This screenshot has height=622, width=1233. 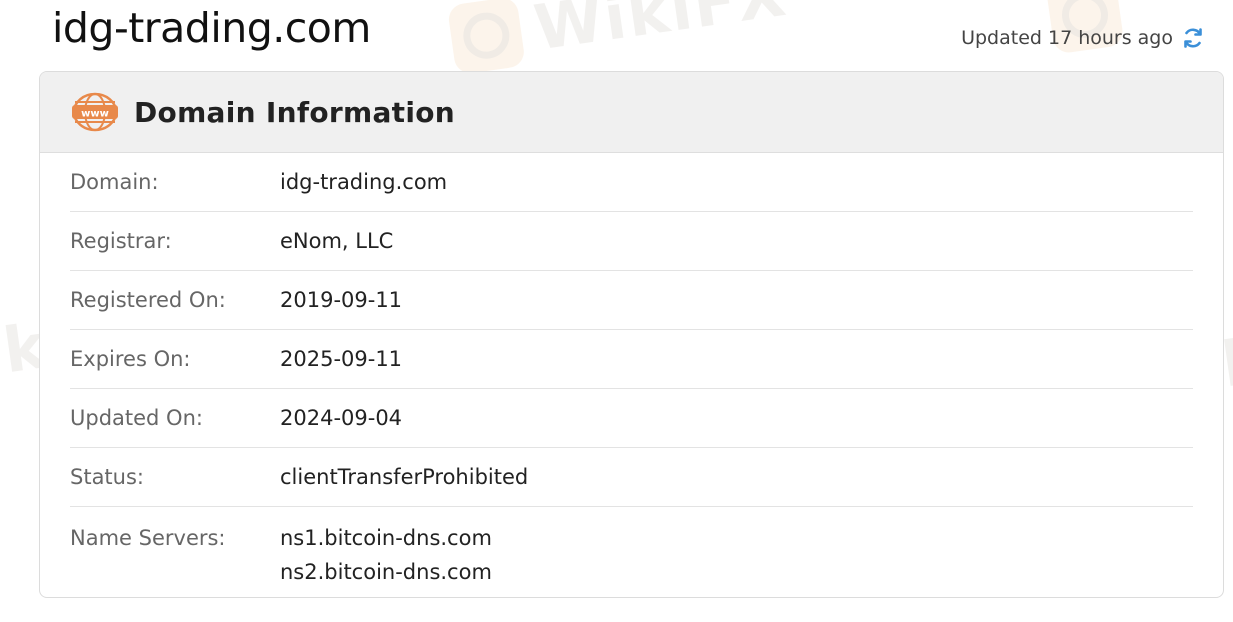 What do you see at coordinates (107, 477) in the screenshot?
I see `row-label: Status:` at bounding box center [107, 477].